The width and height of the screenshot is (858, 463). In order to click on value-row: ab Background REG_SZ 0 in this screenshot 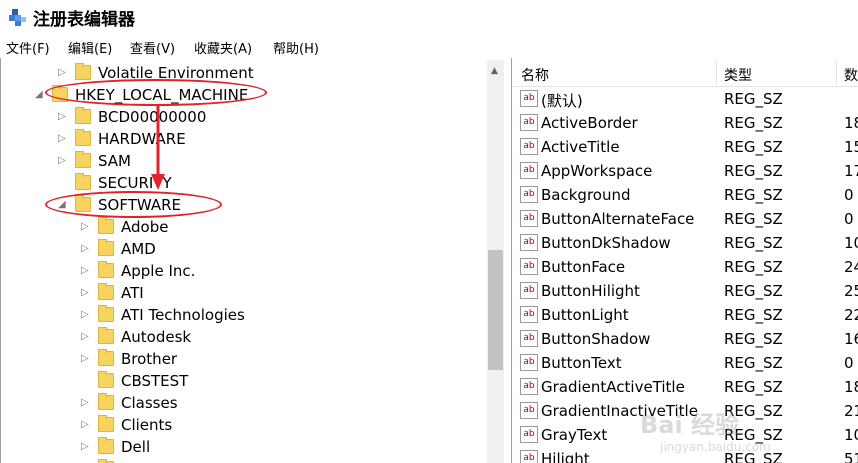, I will do `click(685, 195)`.